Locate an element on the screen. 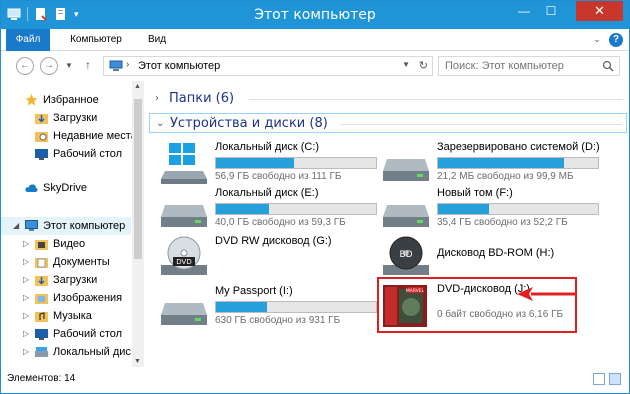 The height and width of the screenshot is (394, 630). sidebar-scrollbar: ▲ ▼ is located at coordinates (138, 224).